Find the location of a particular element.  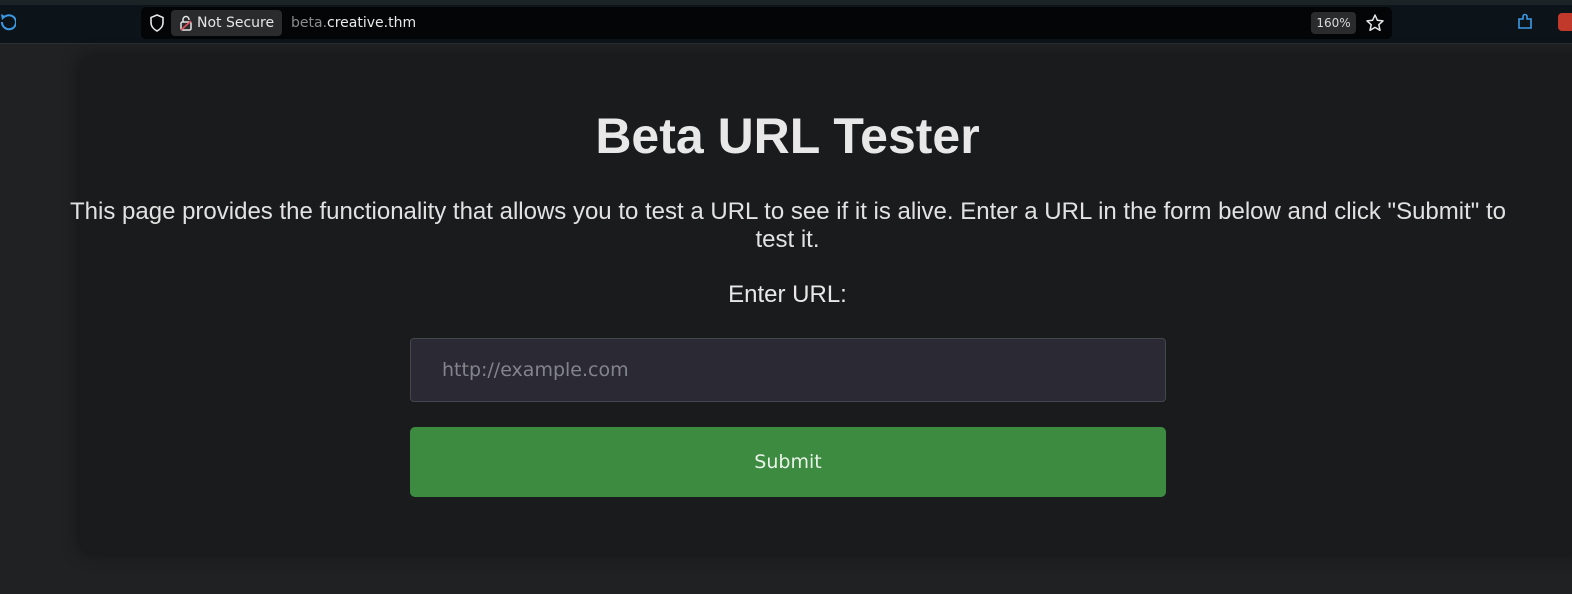

security-indicator: Not Secure is located at coordinates (226, 23).